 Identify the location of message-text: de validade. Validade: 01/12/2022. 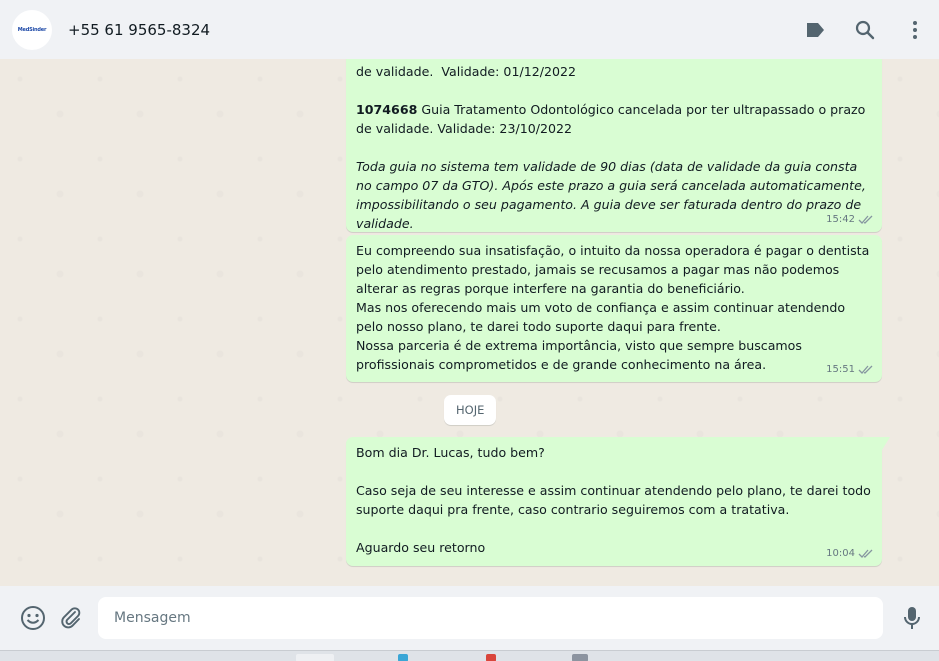
(466, 71).